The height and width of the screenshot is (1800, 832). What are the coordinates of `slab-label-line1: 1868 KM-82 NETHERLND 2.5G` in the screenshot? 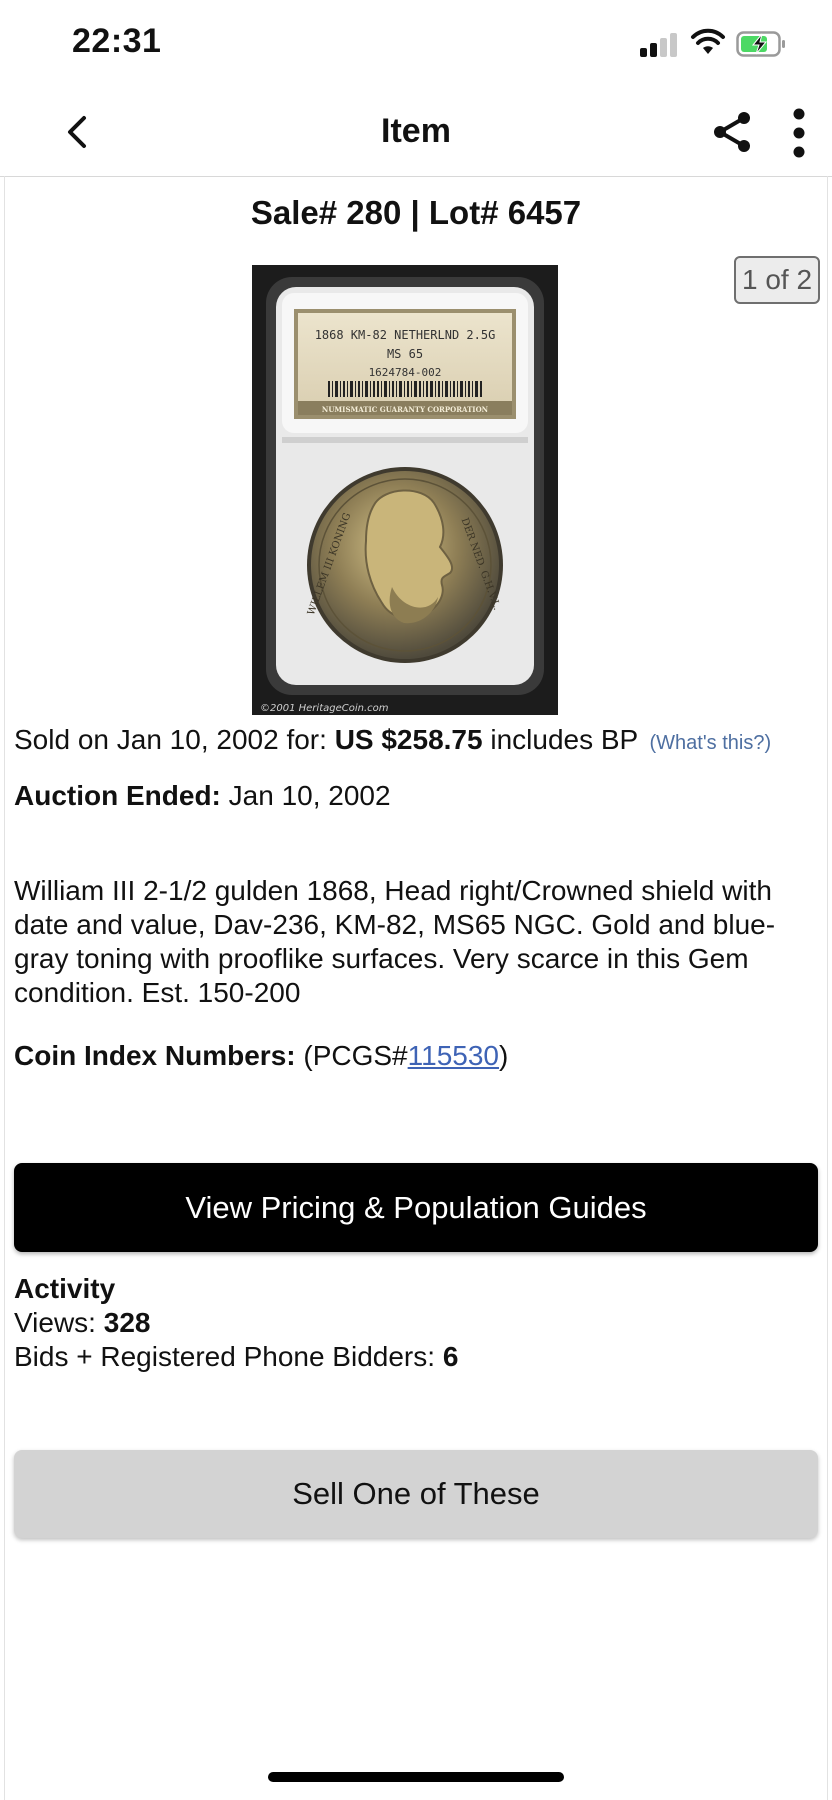 It's located at (405, 335).